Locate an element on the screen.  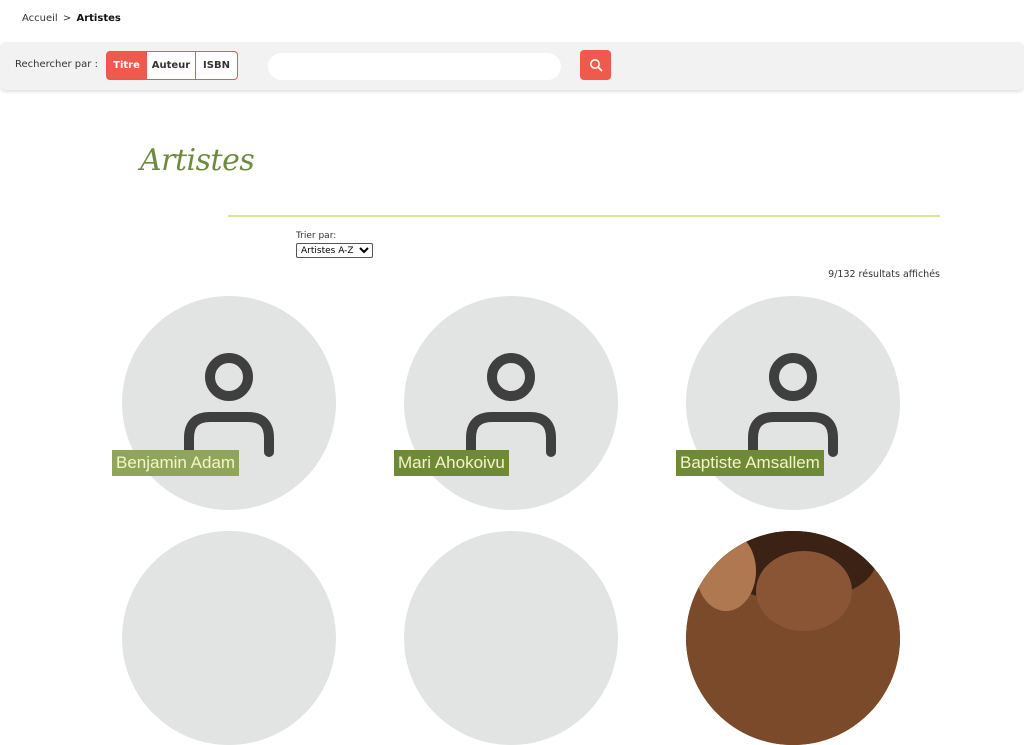
artist-name: Benjamin Adam is located at coordinates (176, 463).